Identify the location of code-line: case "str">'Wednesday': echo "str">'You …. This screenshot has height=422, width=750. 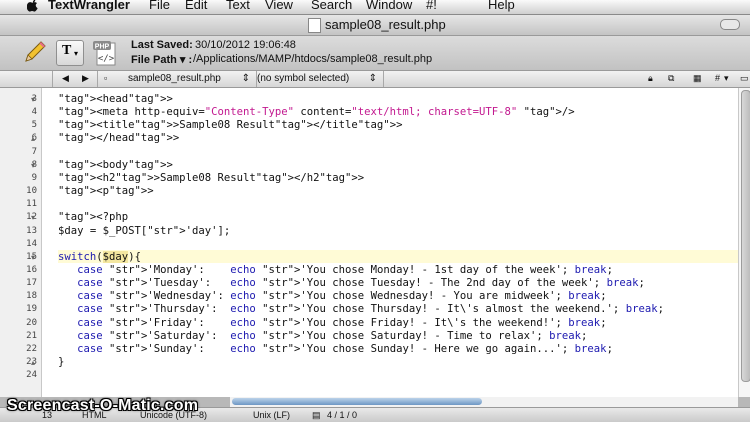
(342, 296).